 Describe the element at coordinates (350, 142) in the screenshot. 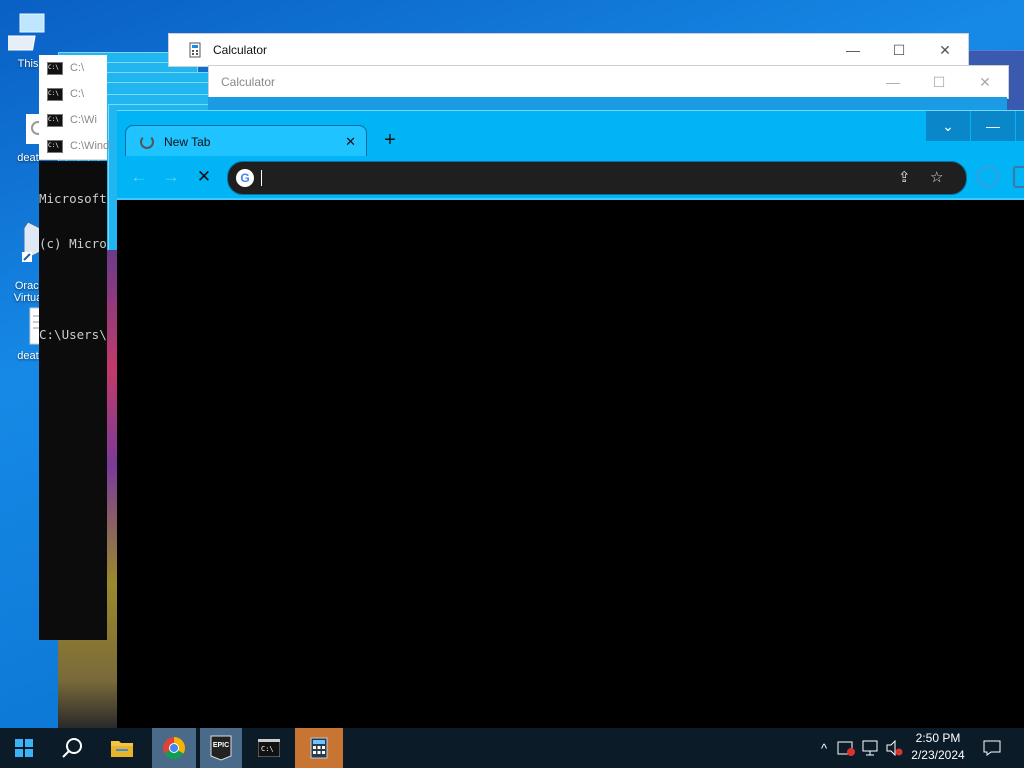

I see `tab-close-icon: ✕` at that location.